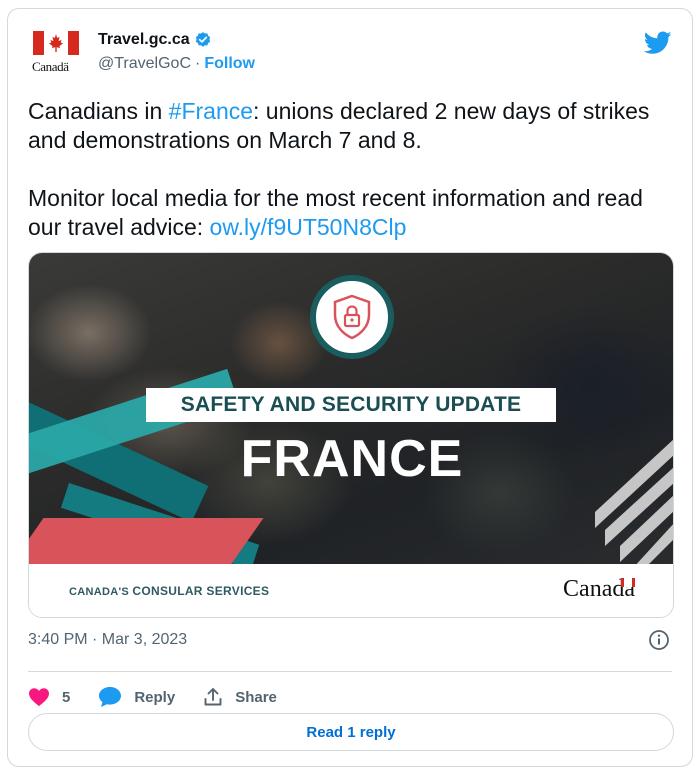 Image resolution: width=699 pixels, height=774 pixels. I want to click on handle: @TravelGoC, so click(144, 64).